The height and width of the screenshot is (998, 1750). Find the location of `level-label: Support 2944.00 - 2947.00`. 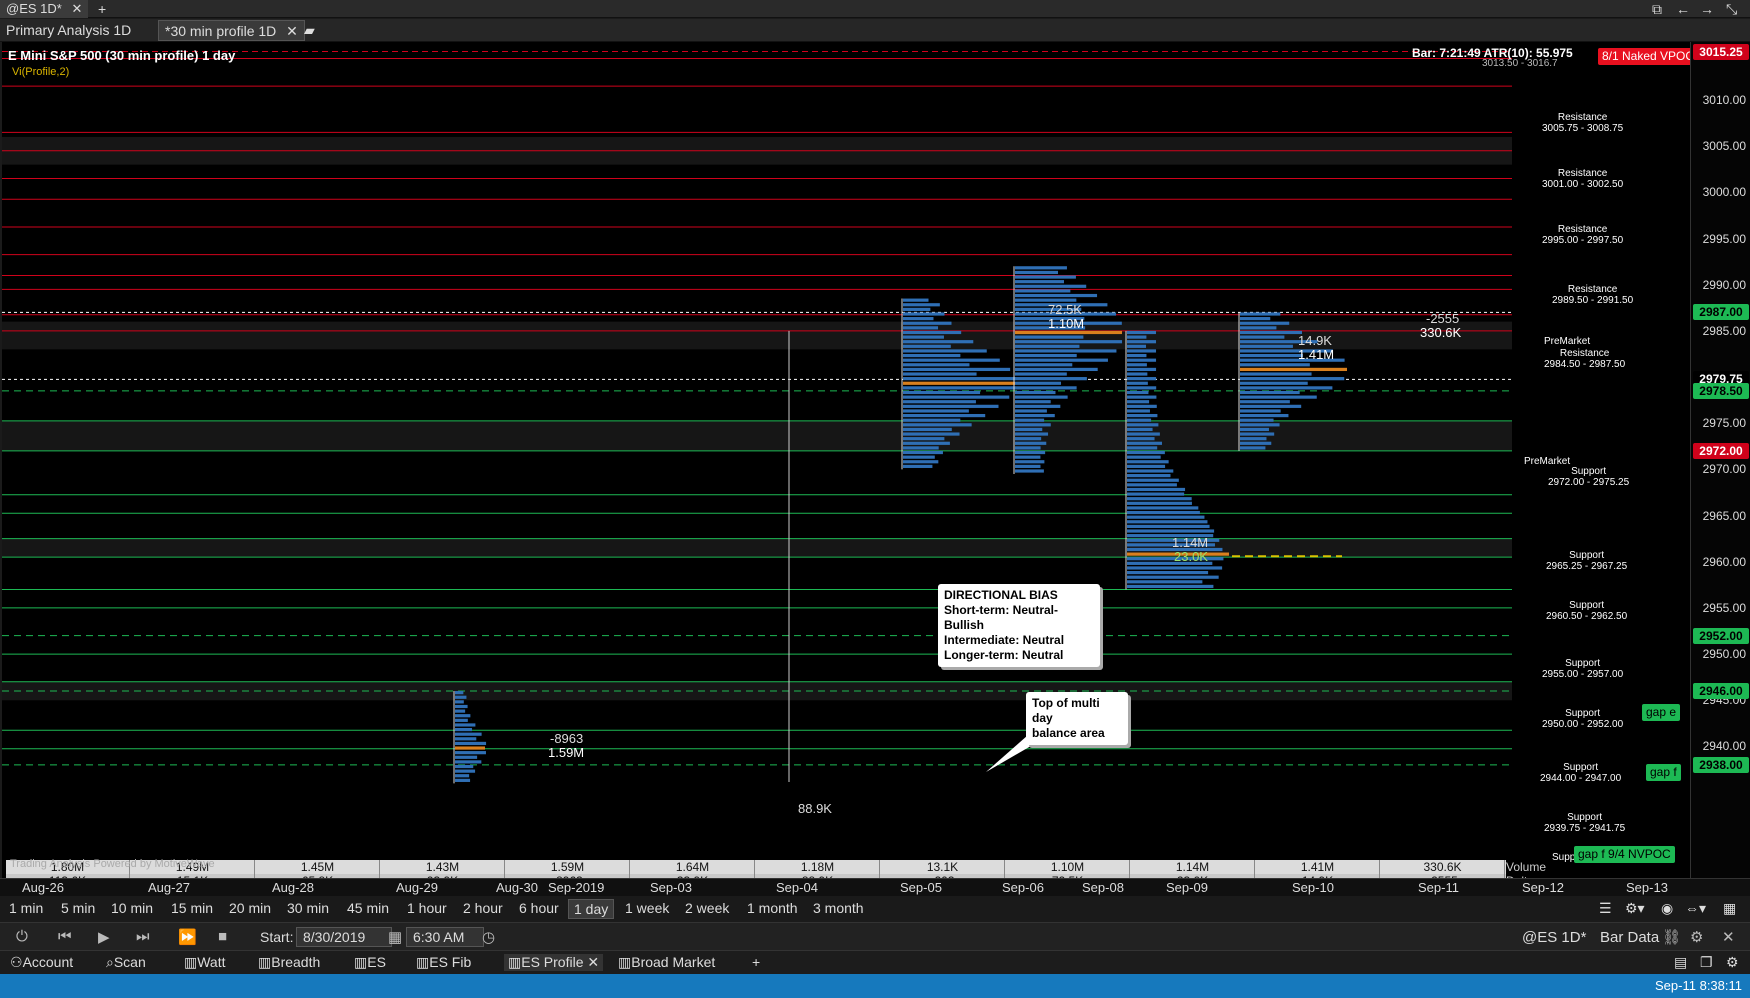

level-label: Support 2944.00 - 2947.00 is located at coordinates (1580, 773).